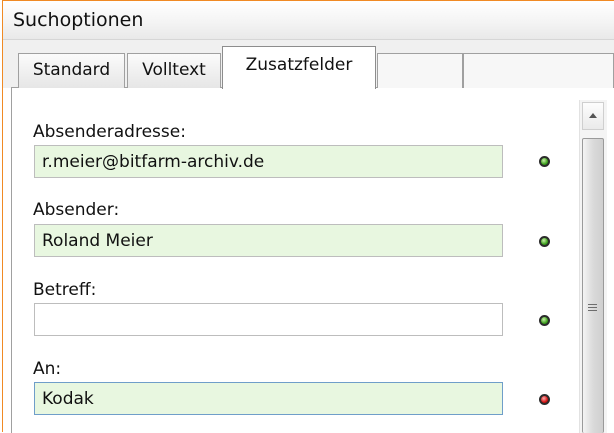  What do you see at coordinates (11, 260) in the screenshot?
I see `content-border` at bounding box center [11, 260].